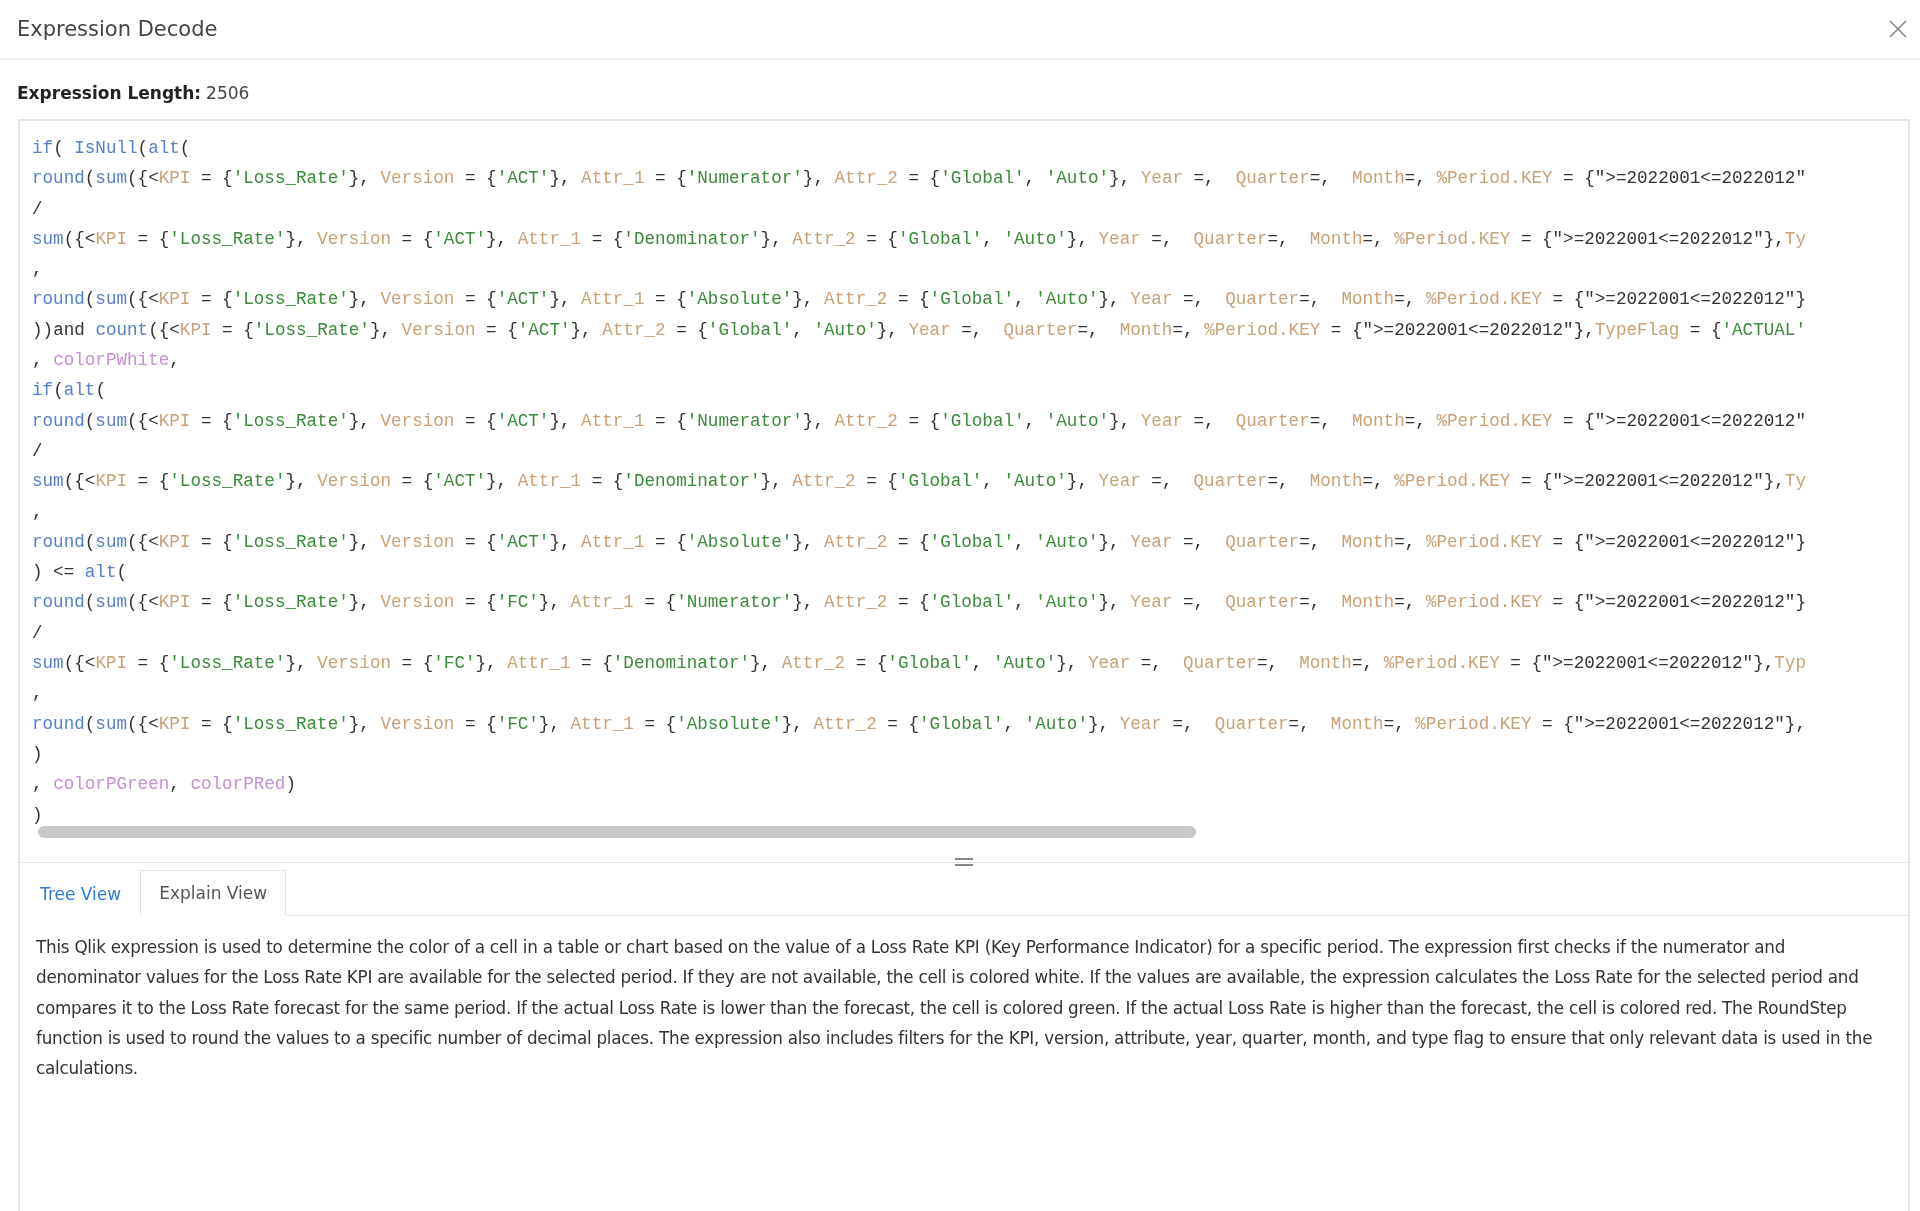 The height and width of the screenshot is (1211, 1920). Describe the element at coordinates (919, 330) in the screenshot. I see `code-line: ))and count({<KPI = {'Loss_Rate'}, Version = {'ACT'}, Attr_2 = {'Global', 'Auto'}, Year =, Quarter=, Month=, %Period.KEY = {">=2022001<=2022012"},TypeFlag = {'ACTUAL'` at that location.